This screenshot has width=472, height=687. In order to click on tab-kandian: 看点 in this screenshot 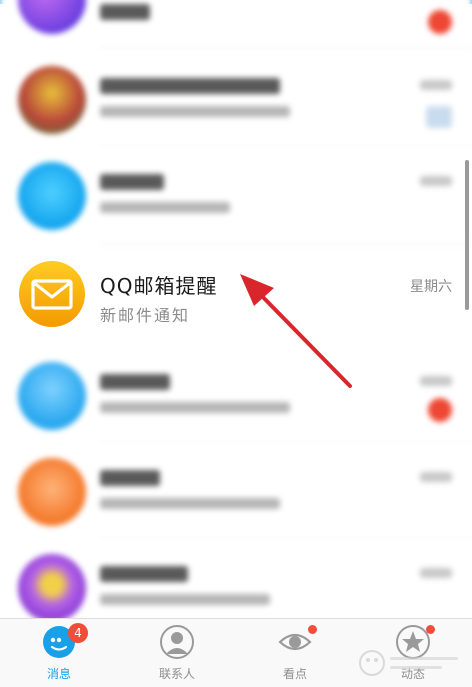, I will do `click(295, 653)`.